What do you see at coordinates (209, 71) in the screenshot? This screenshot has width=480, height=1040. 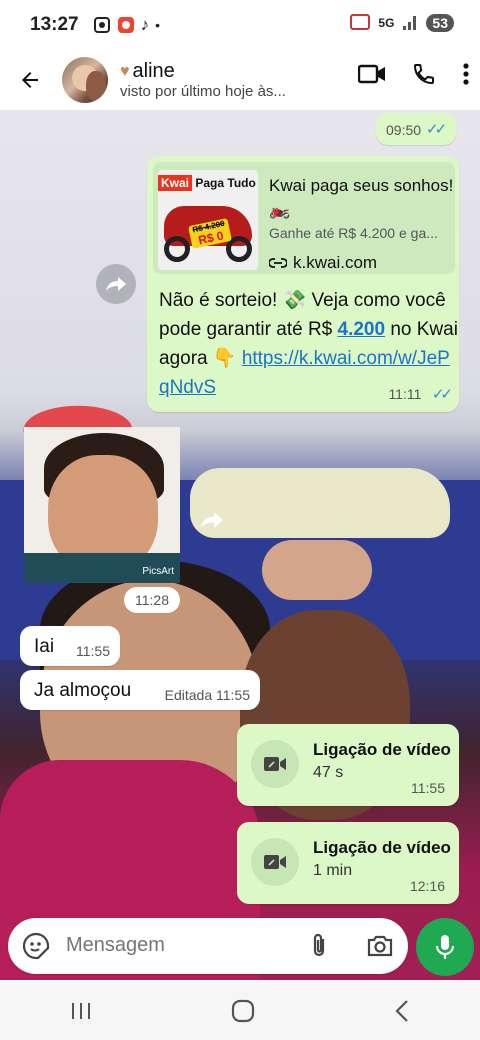 I see `contact-name: ♥ aline` at bounding box center [209, 71].